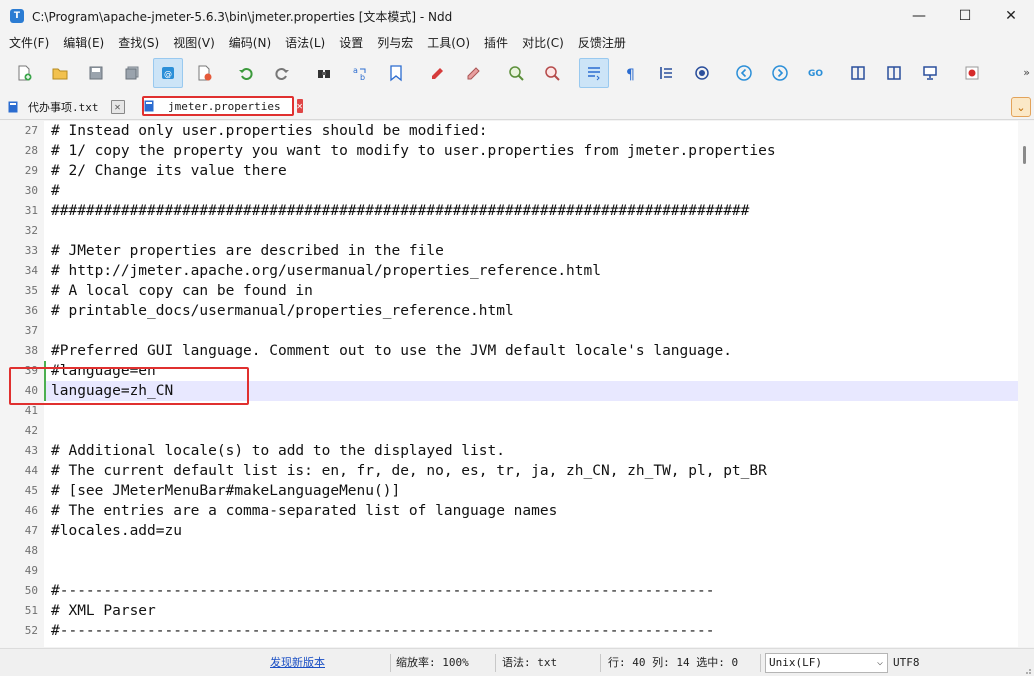 Image resolution: width=1034 pixels, height=676 pixels. What do you see at coordinates (31, 470) in the screenshot?
I see `line-number: 44` at bounding box center [31, 470].